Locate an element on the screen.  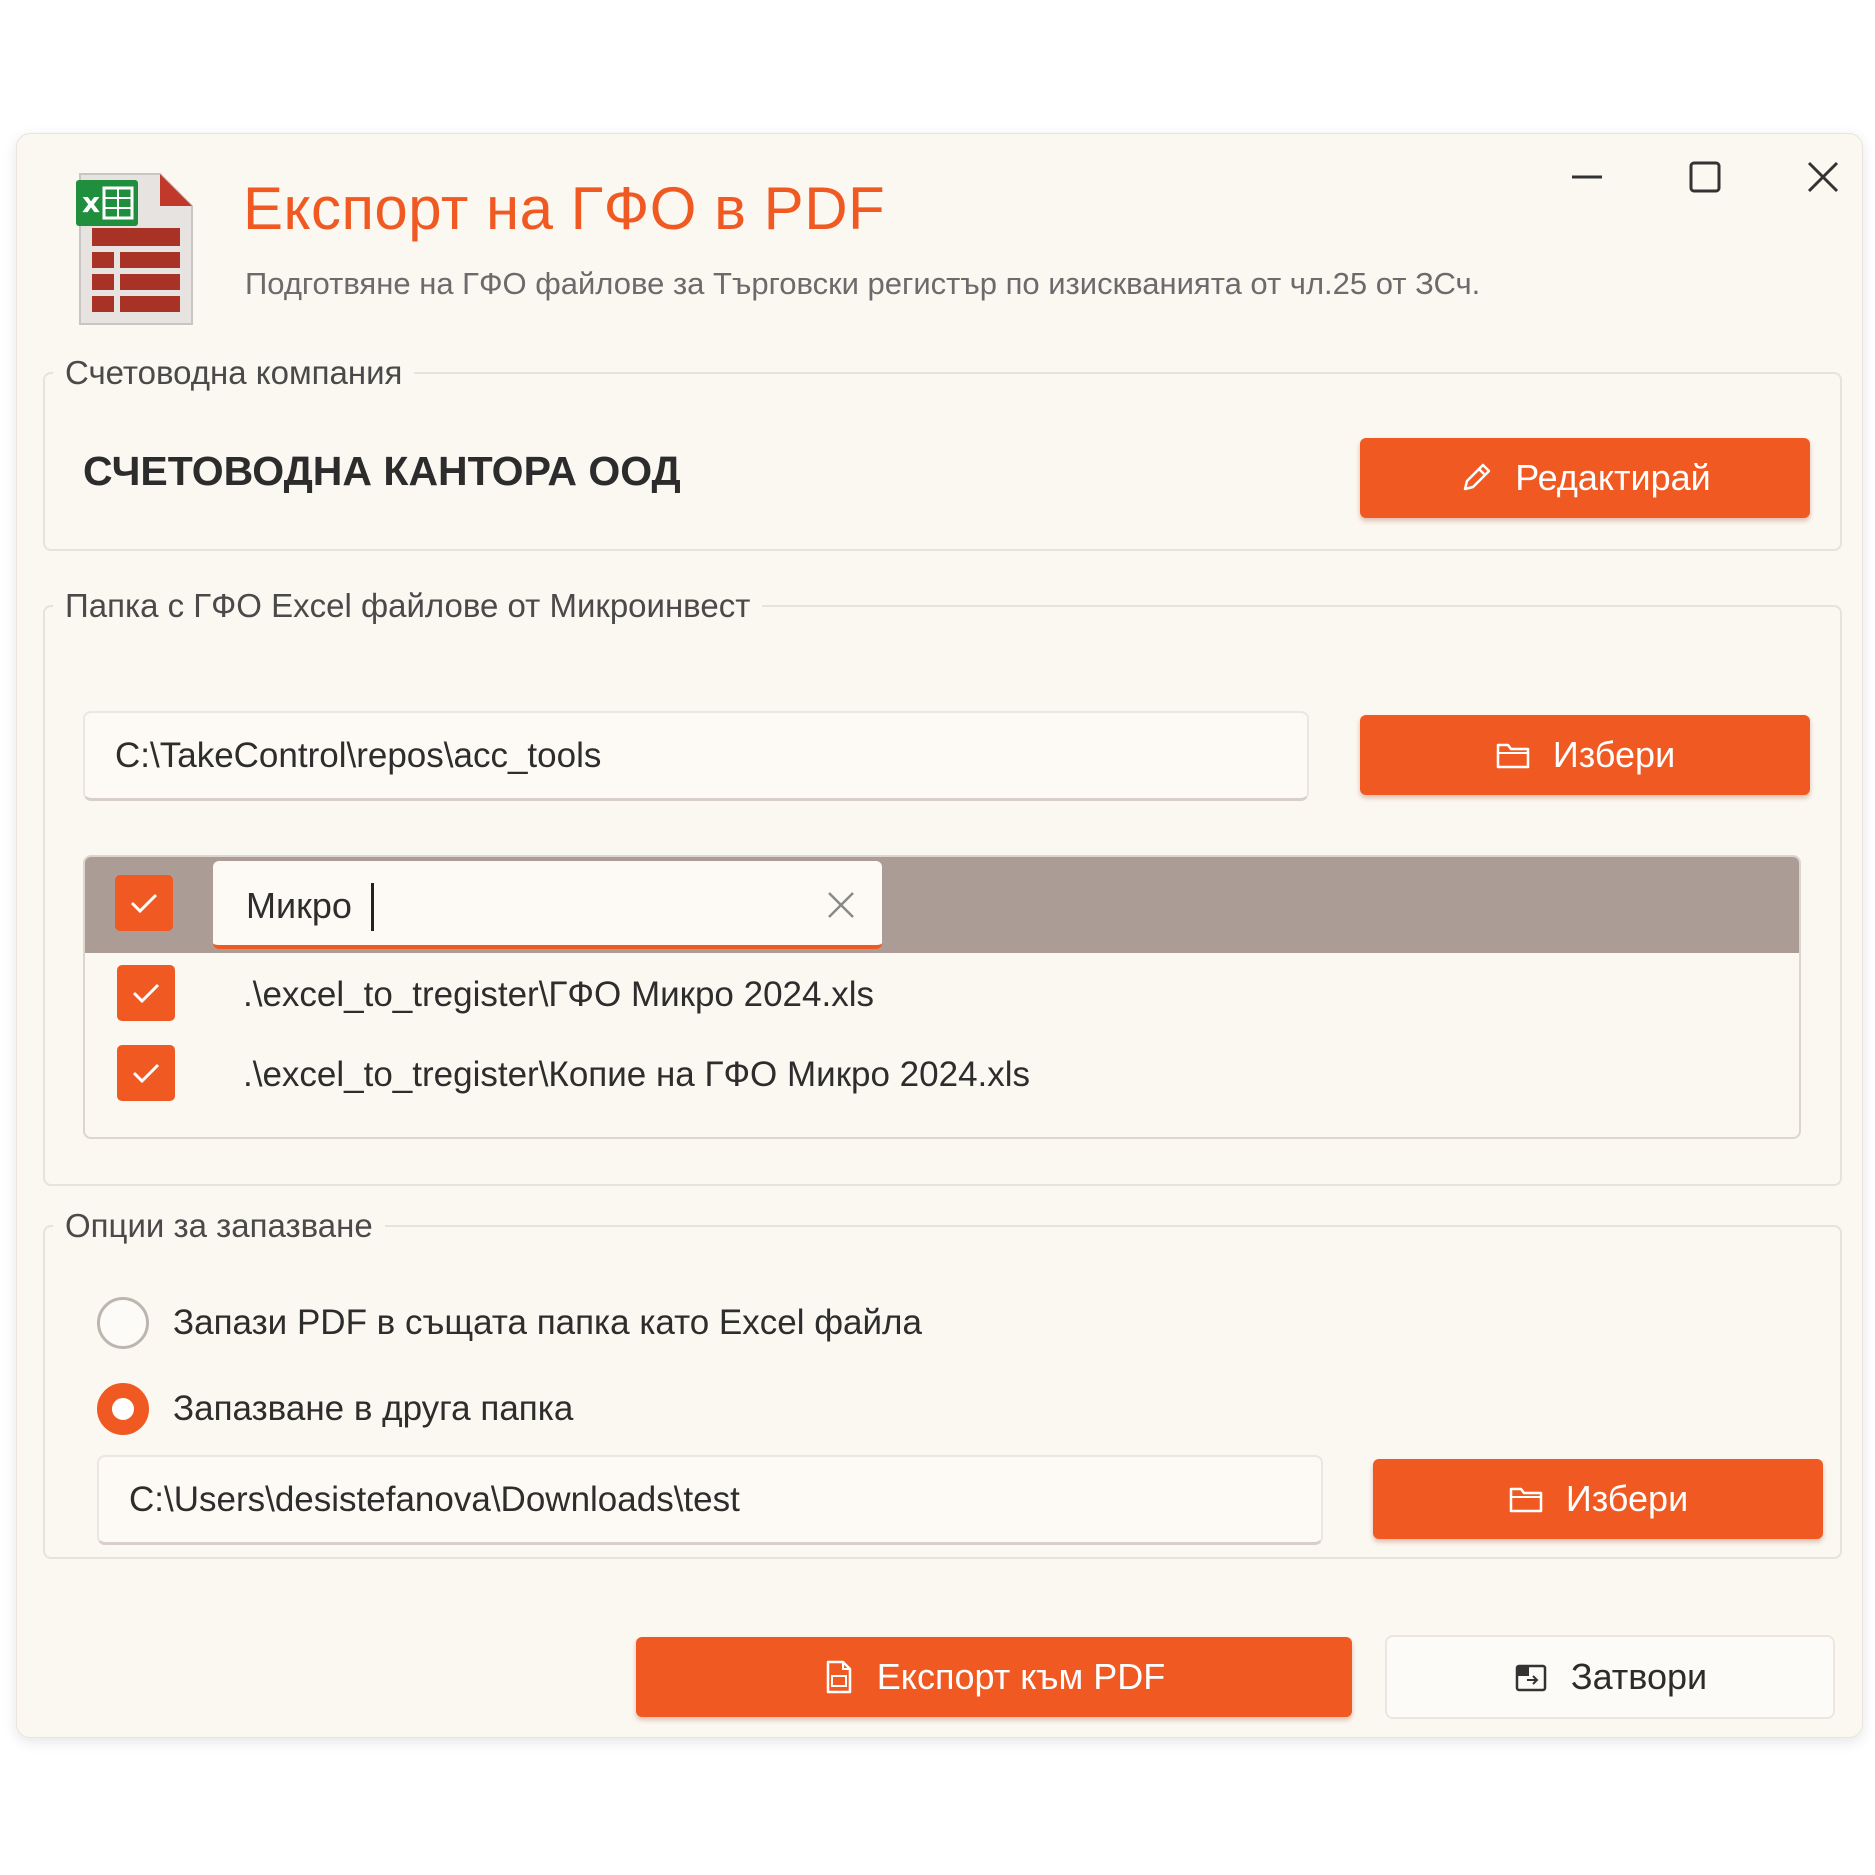
export-pdf-button: Експорт към PDF is located at coordinates (994, 1677).